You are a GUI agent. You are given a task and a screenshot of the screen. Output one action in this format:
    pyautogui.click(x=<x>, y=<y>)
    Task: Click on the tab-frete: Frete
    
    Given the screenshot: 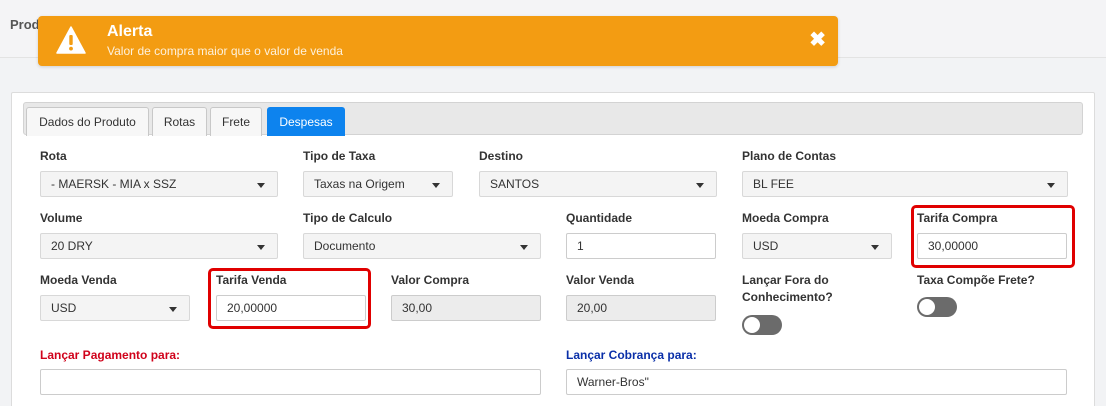 What is the action you would take?
    pyautogui.click(x=236, y=121)
    